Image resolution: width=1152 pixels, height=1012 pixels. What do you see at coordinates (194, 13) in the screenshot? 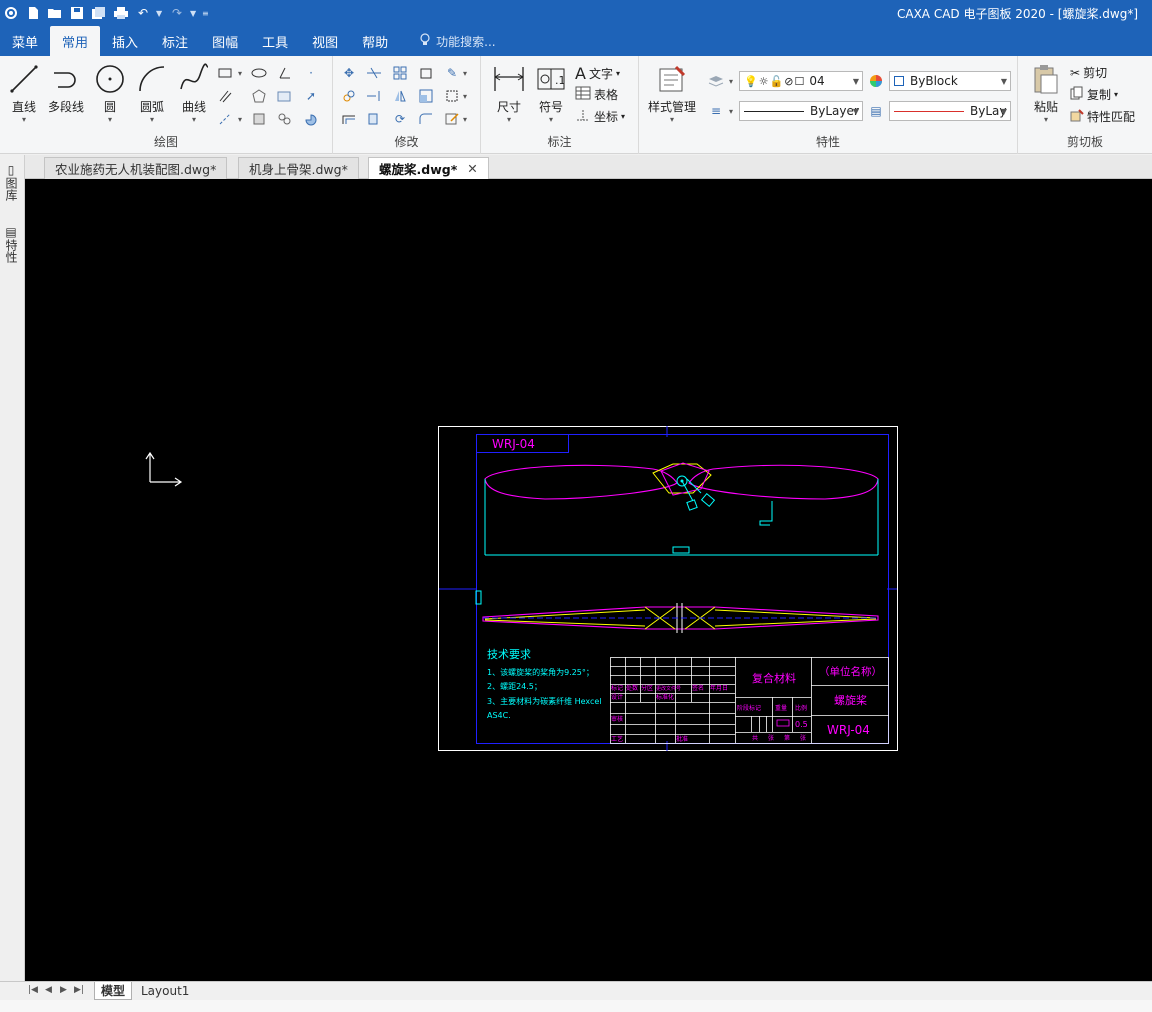
I see `redo-dropdown-icon: ▼` at bounding box center [194, 13].